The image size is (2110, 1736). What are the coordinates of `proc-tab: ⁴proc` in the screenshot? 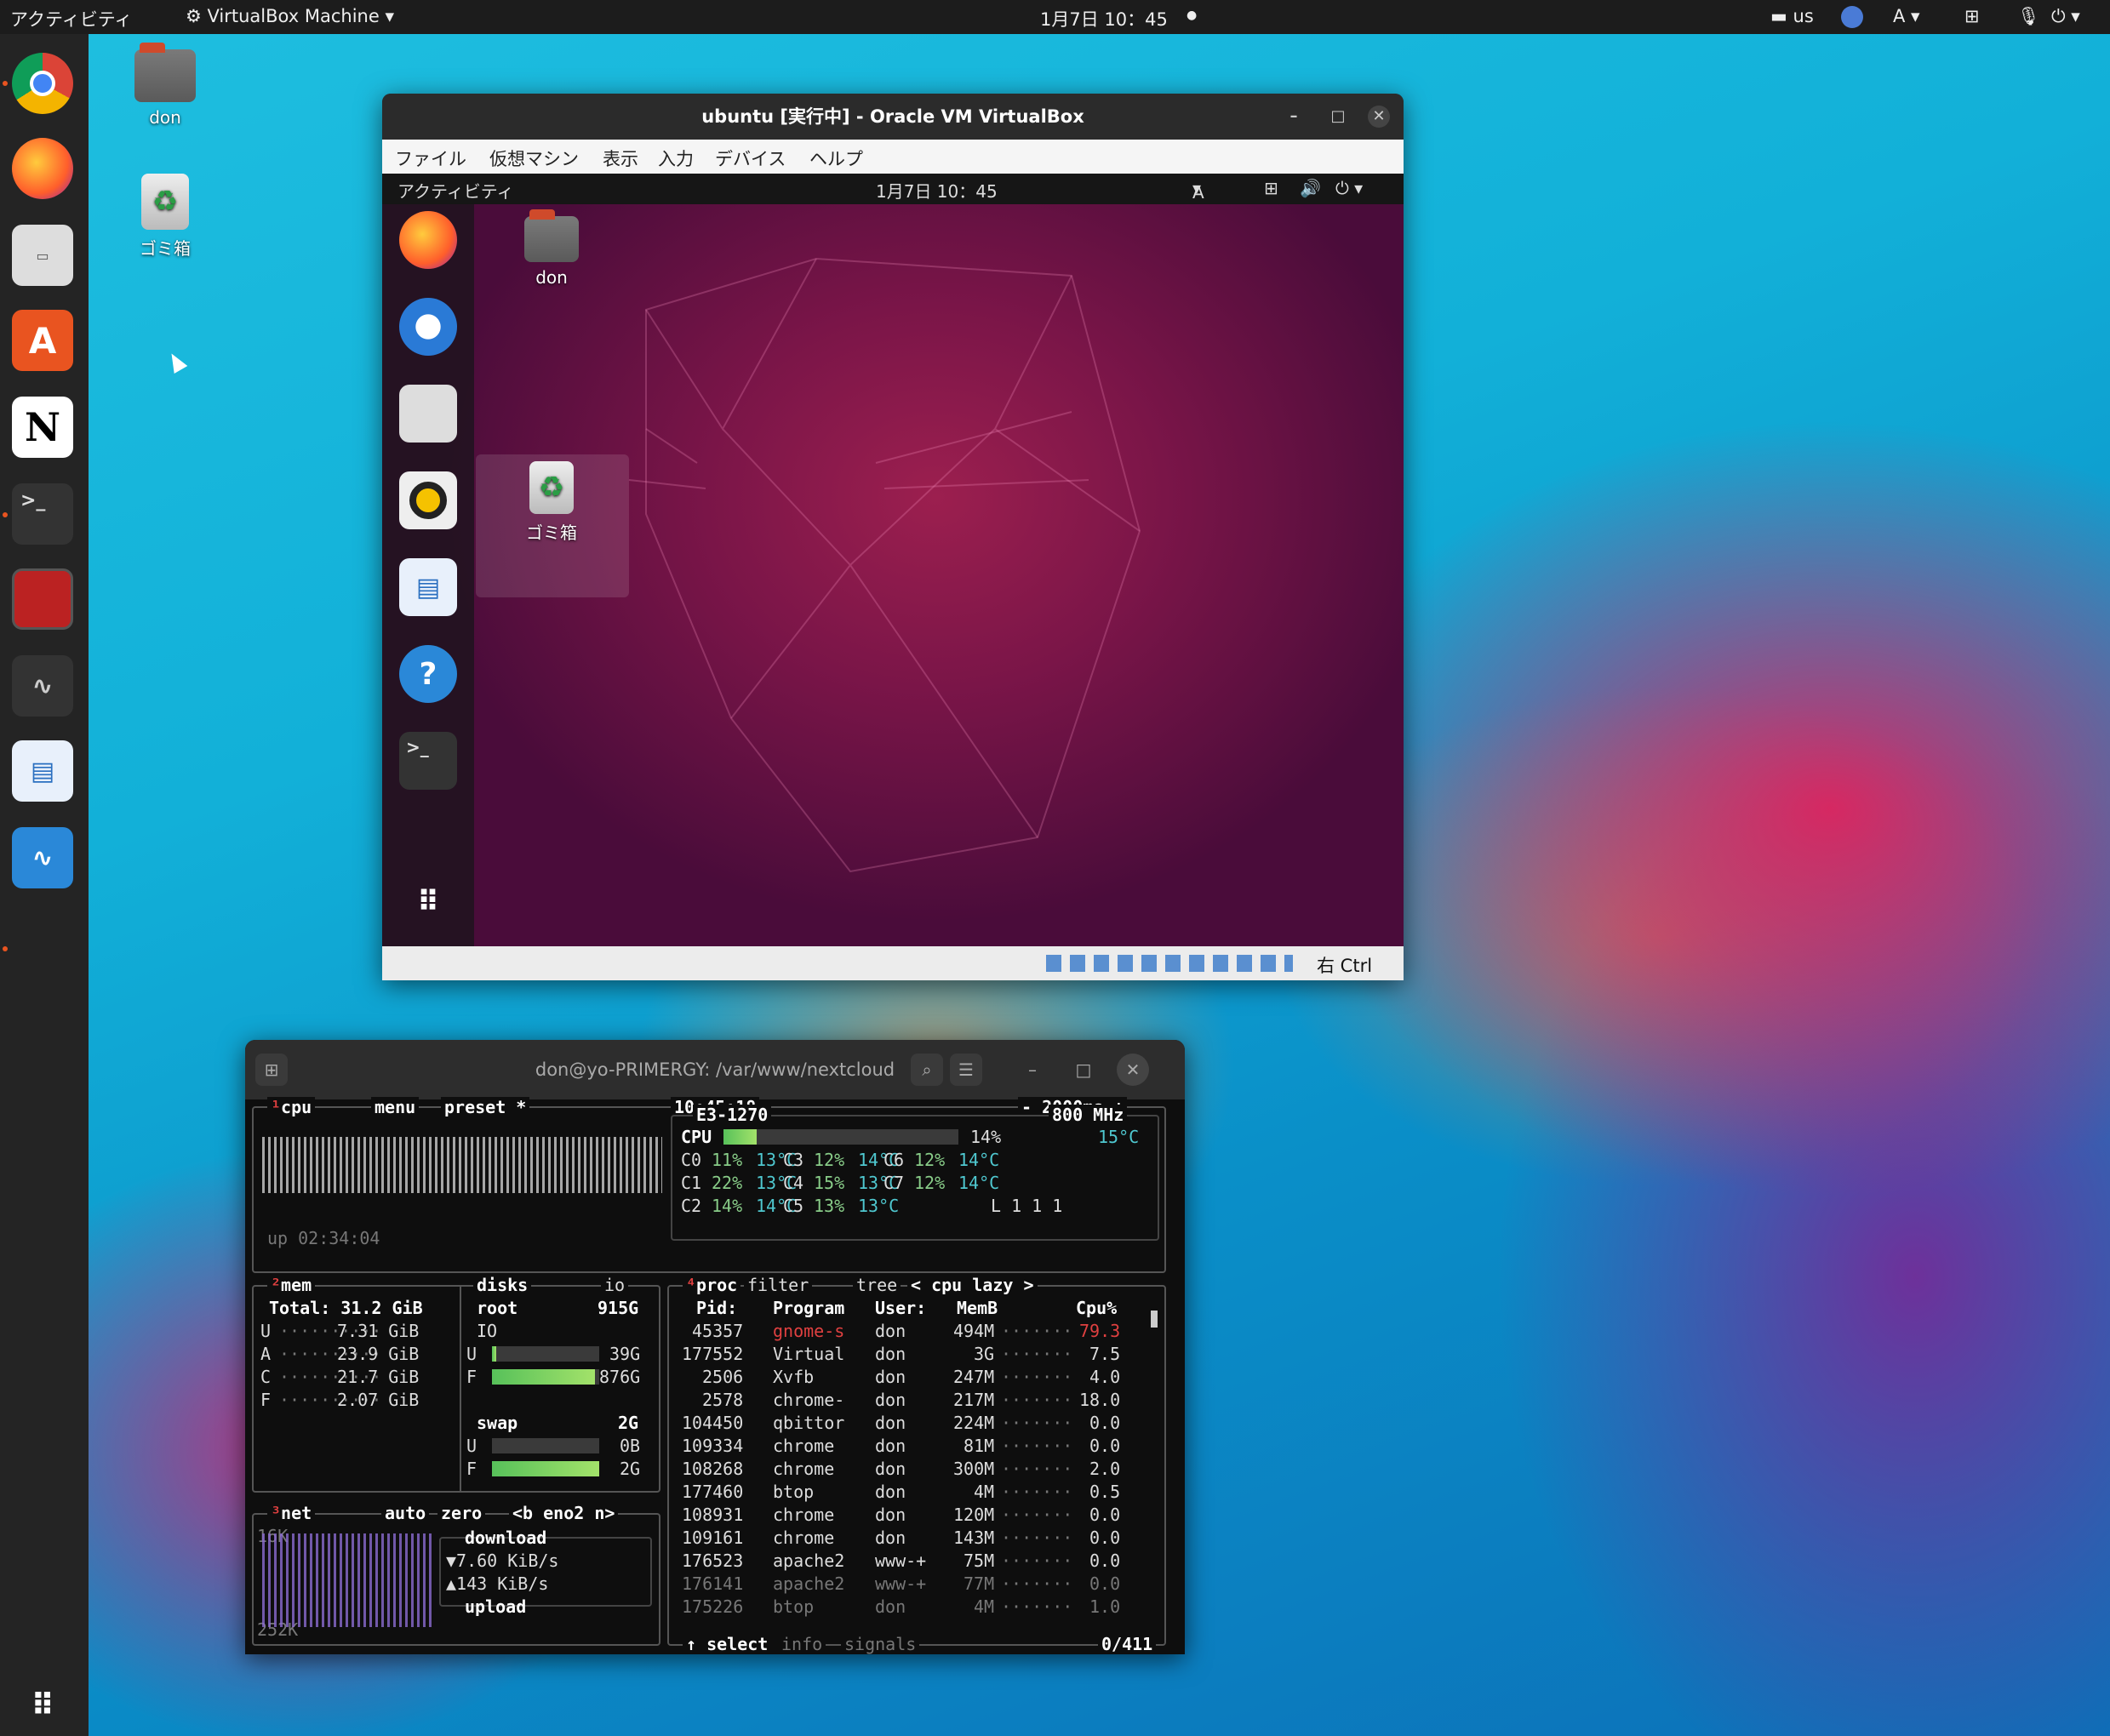 It's located at (712, 1285).